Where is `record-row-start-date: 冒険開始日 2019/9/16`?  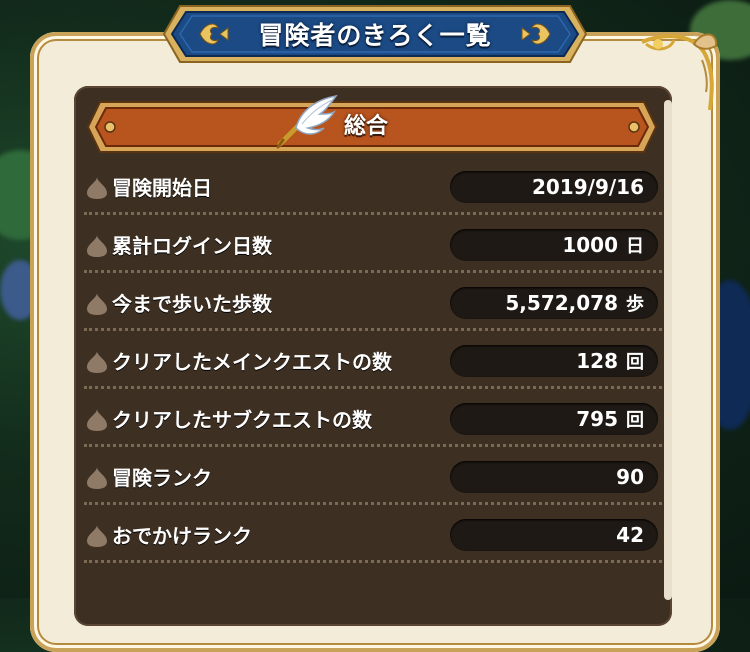 record-row-start-date: 冒険開始日 2019/9/16 is located at coordinates (374, 188).